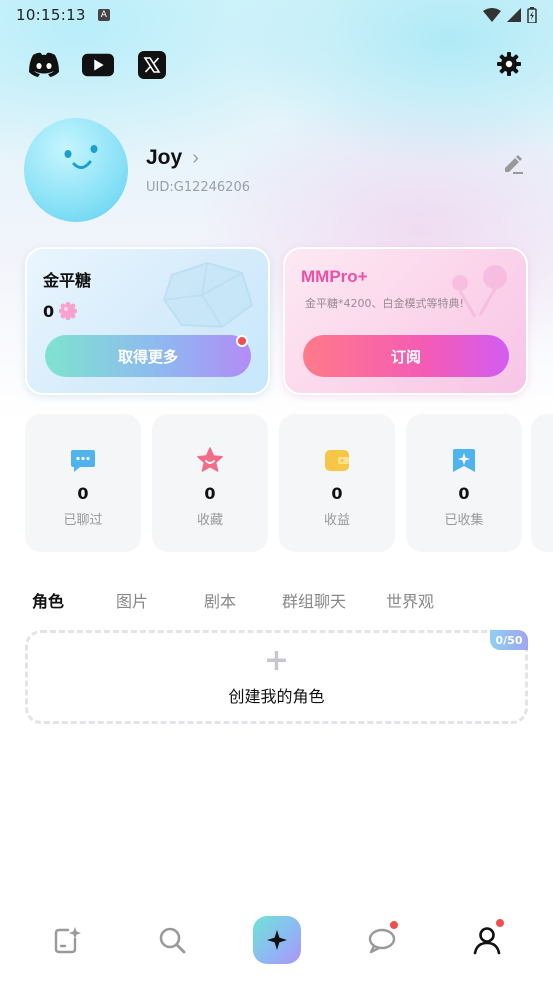 Image resolution: width=553 pixels, height=984 pixels. I want to click on youtube-icon, so click(98, 65).